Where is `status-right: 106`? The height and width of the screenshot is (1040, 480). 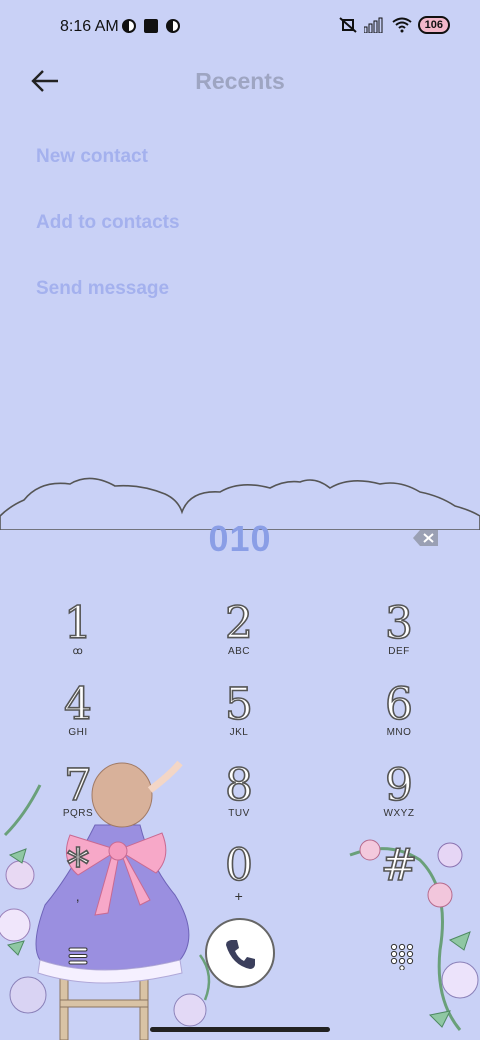
status-right: 106 is located at coordinates (394, 25).